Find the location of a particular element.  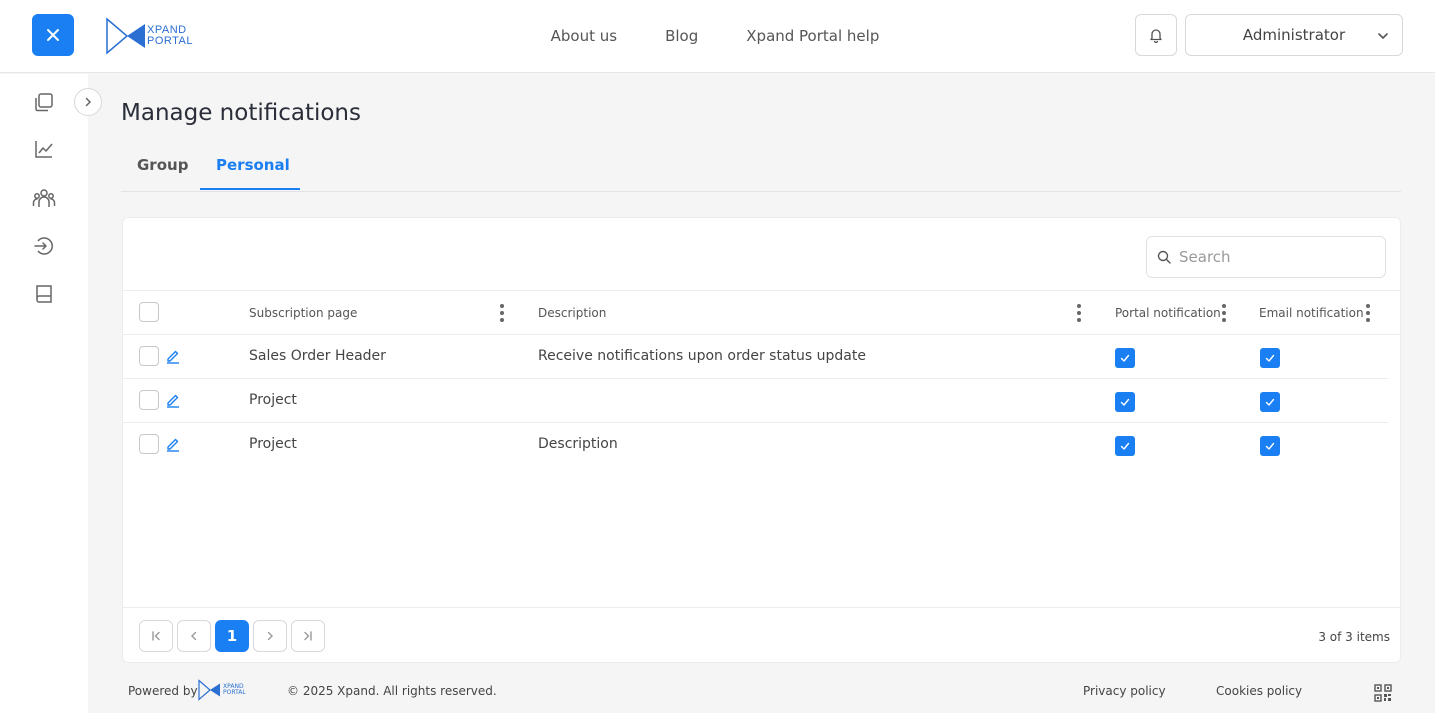

tabs: Group Personal is located at coordinates (761, 166).